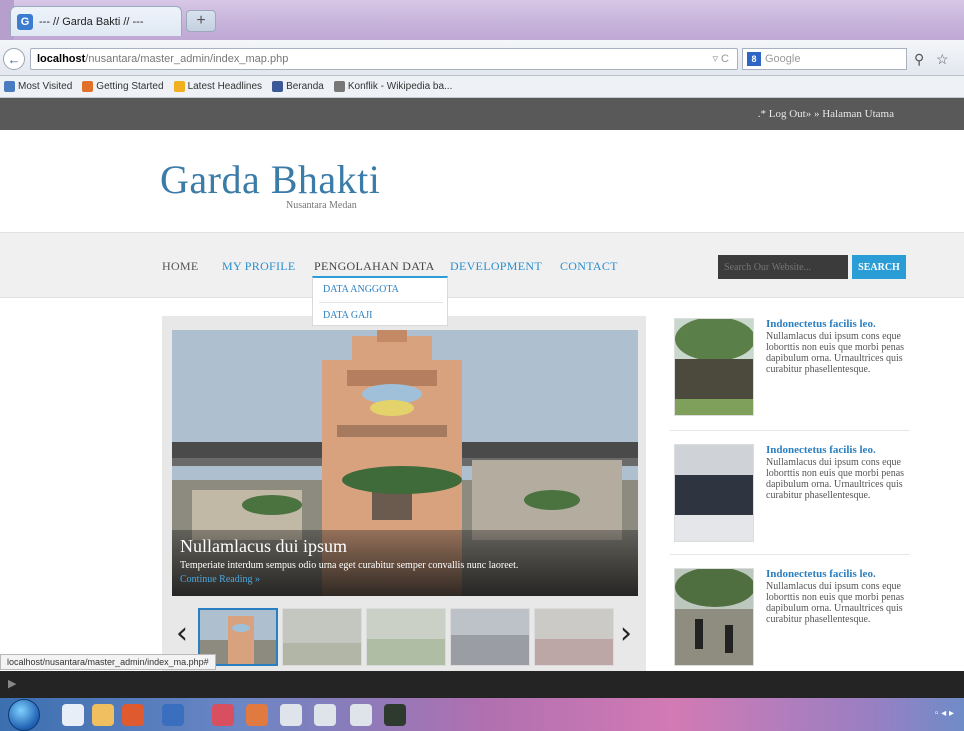  What do you see at coordinates (14, 59) in the screenshot?
I see `back-button: ←` at bounding box center [14, 59].